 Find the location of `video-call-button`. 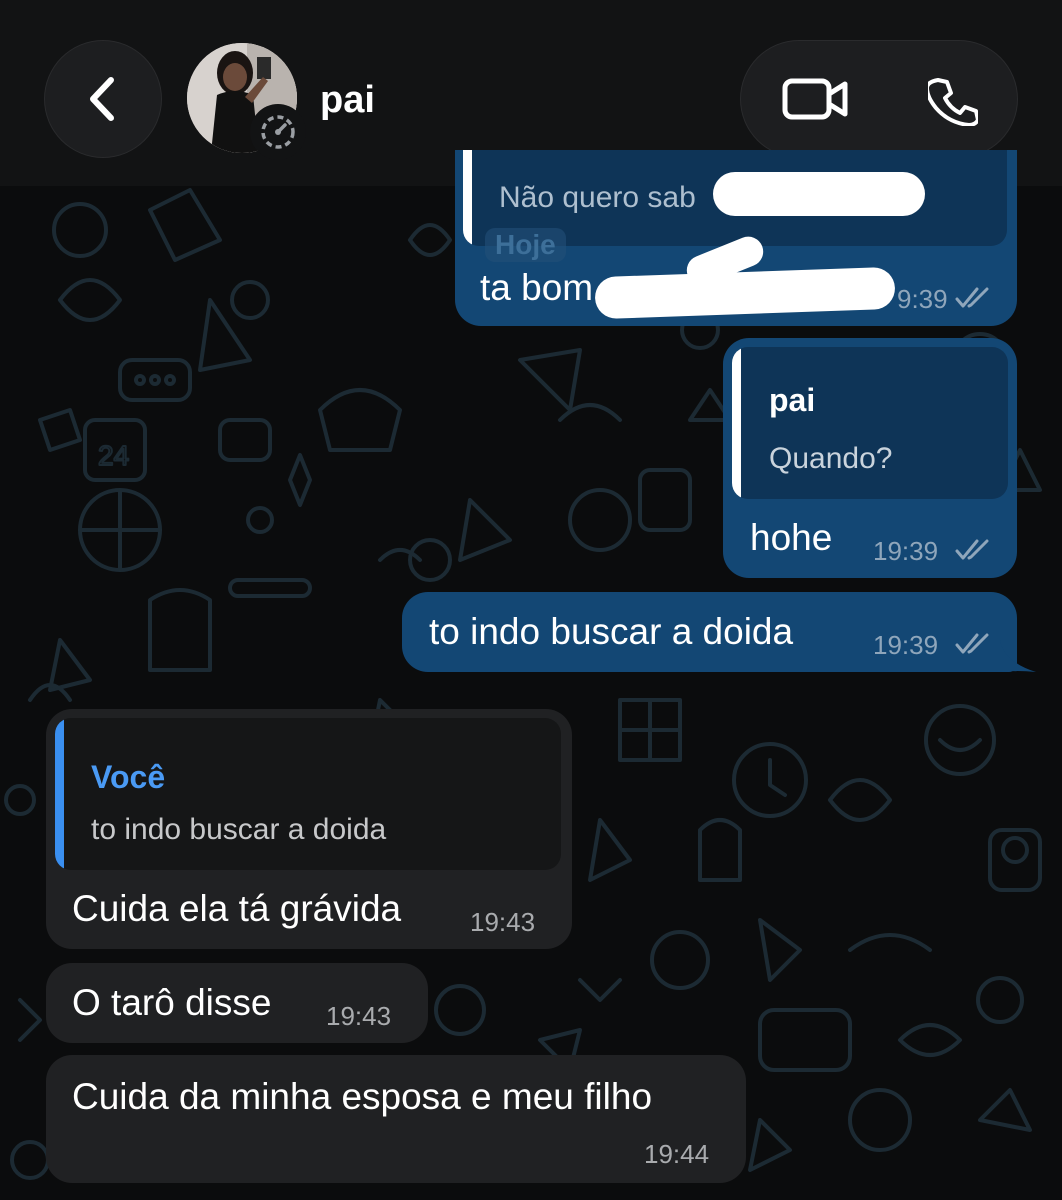

video-call-button is located at coordinates (825, 99).